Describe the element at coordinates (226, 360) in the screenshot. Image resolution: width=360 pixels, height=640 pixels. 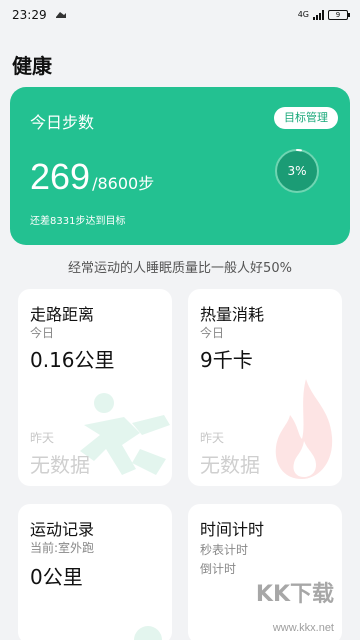
I see `calories-today-value: 9千卡` at that location.